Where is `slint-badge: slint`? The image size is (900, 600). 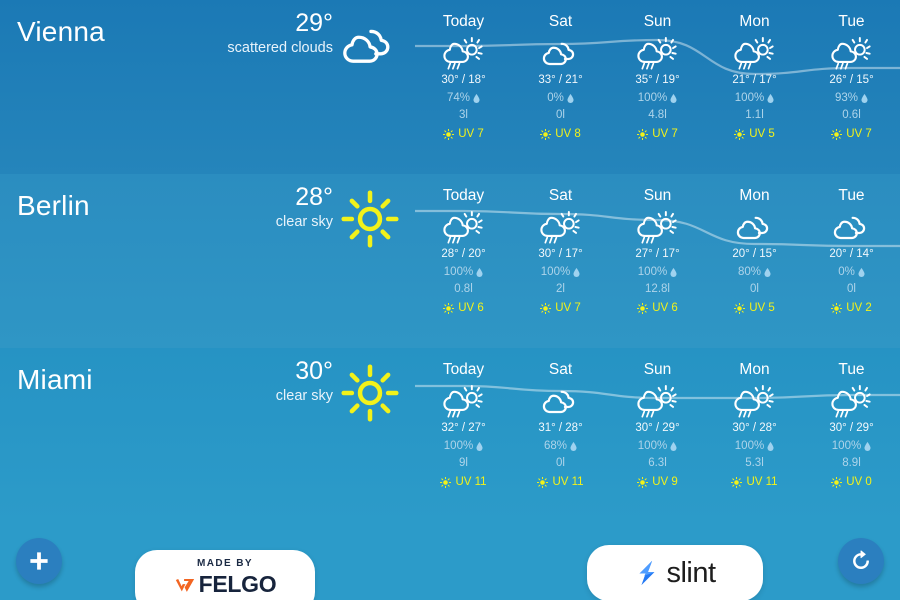 slint-badge: slint is located at coordinates (675, 572).